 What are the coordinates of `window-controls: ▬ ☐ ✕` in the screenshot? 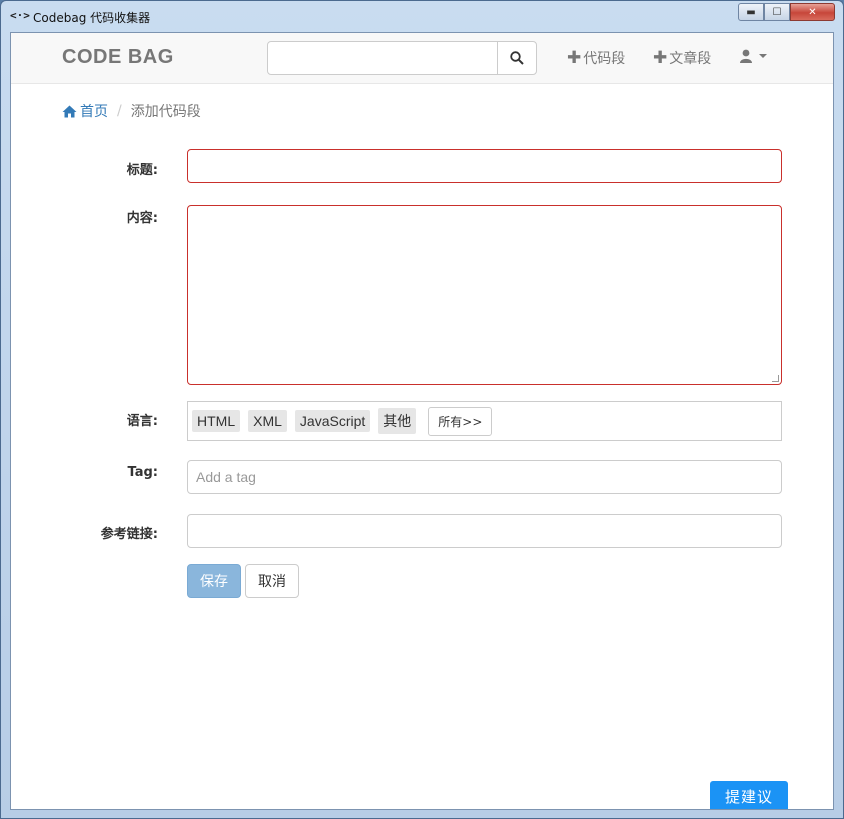 It's located at (786, 12).